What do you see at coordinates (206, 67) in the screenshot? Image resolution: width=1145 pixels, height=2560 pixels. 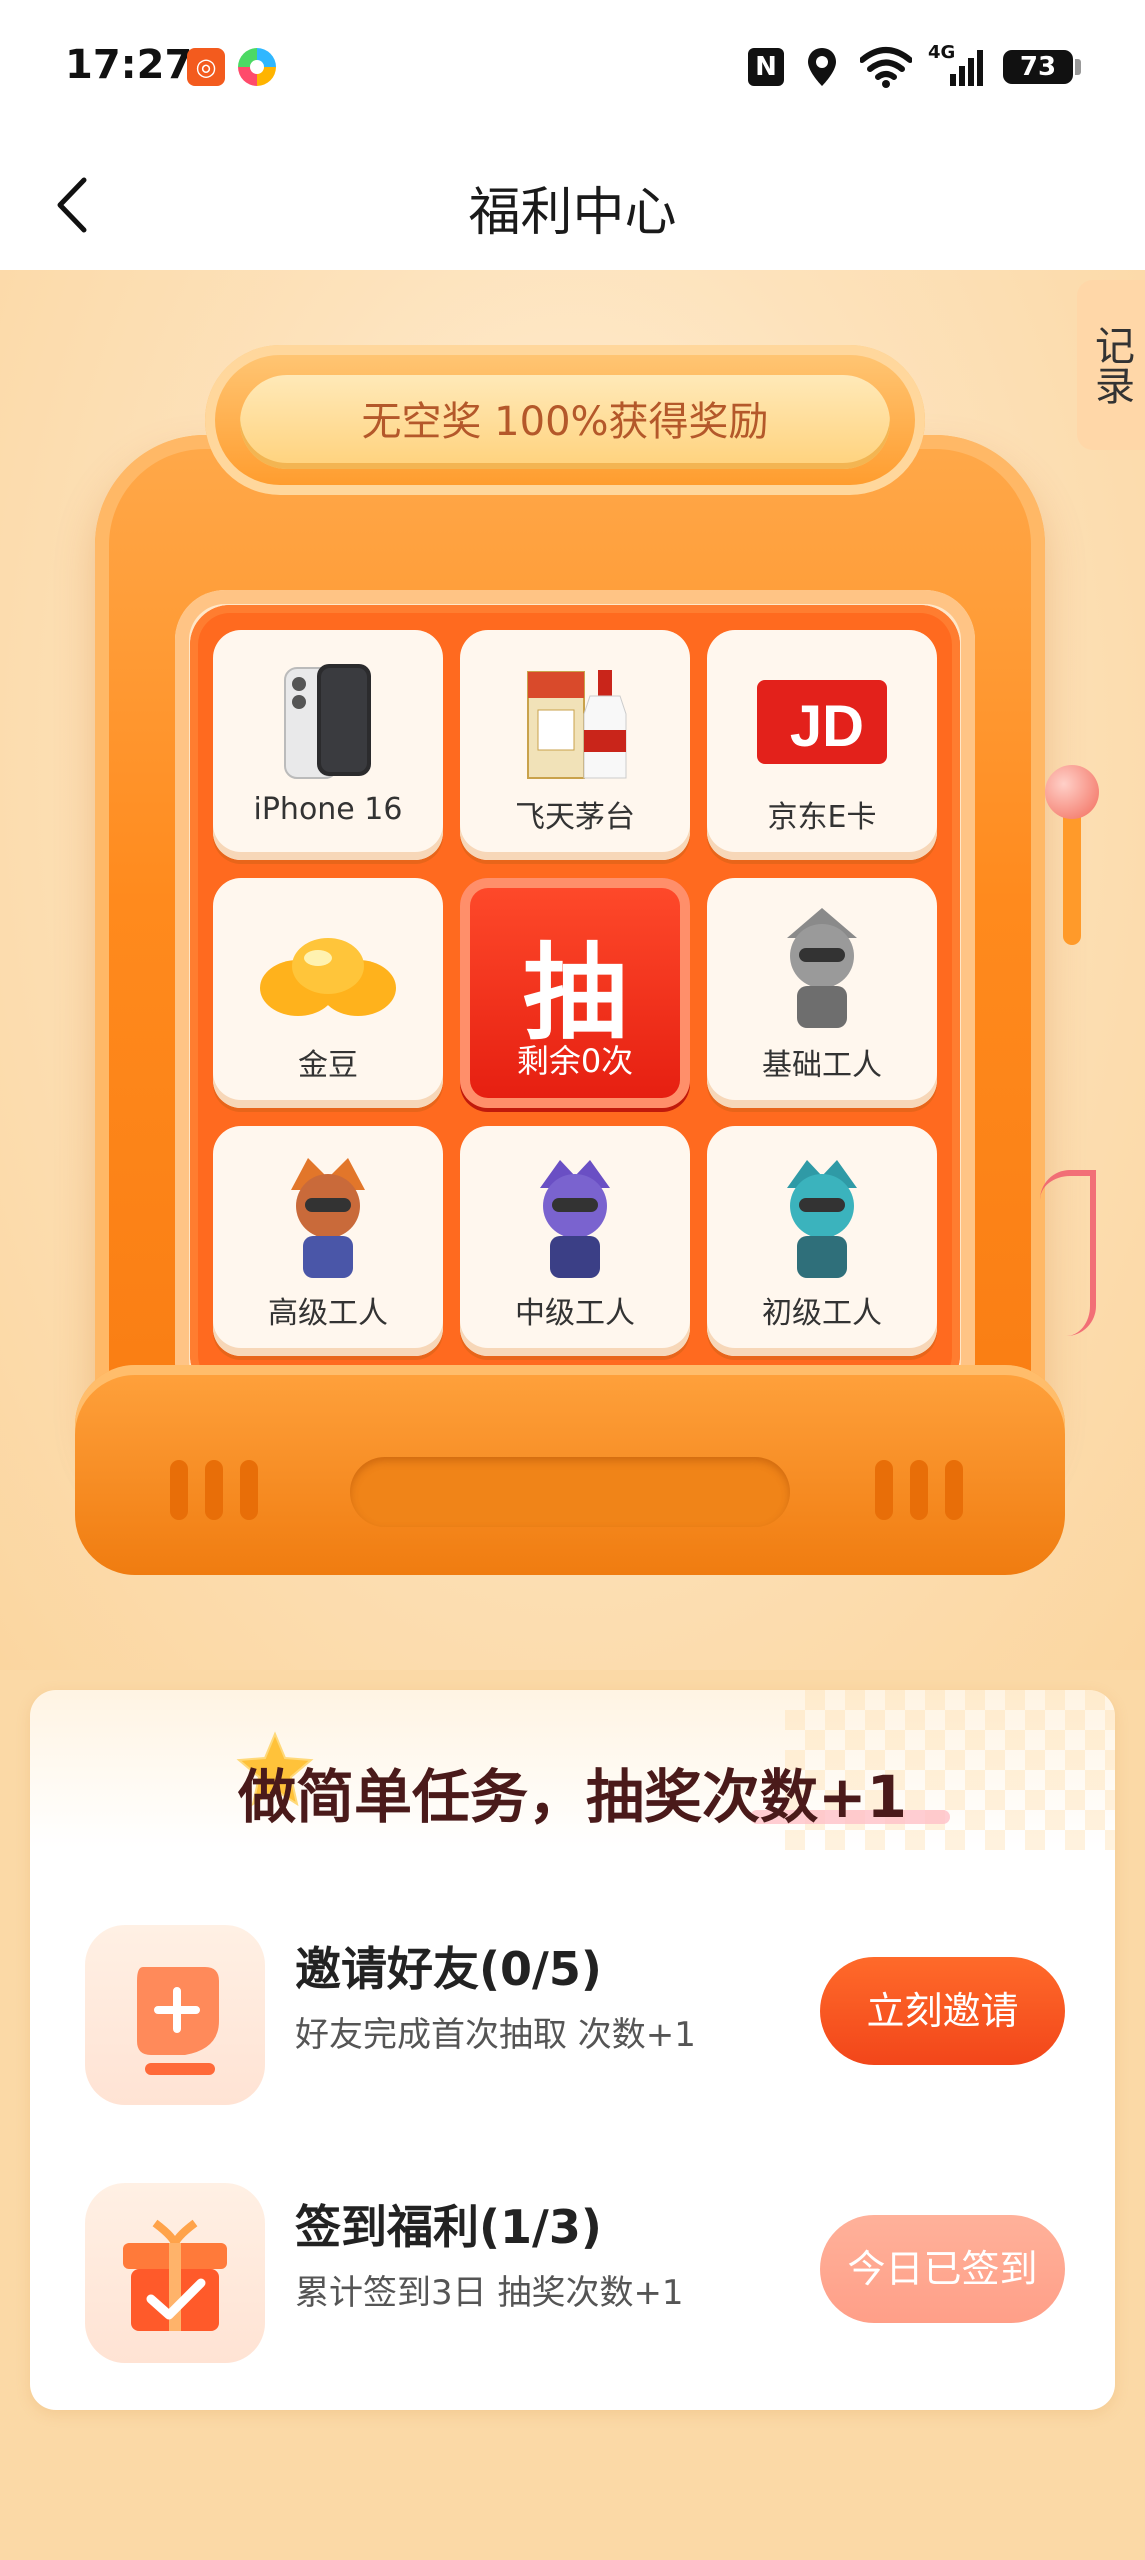 I see `kuaishou-app-icon: ◎` at bounding box center [206, 67].